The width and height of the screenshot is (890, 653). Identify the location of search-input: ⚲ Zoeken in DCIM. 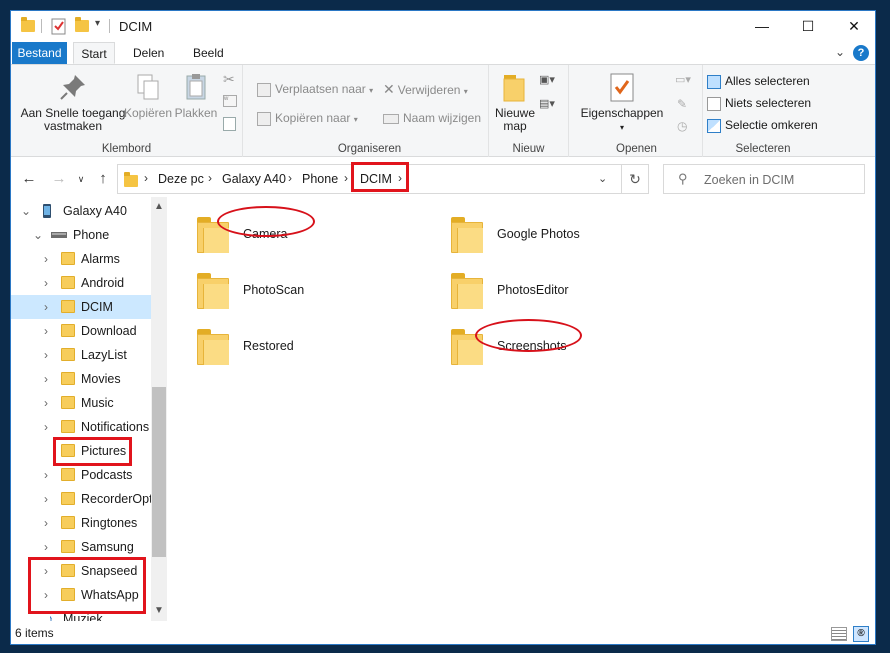
(764, 179).